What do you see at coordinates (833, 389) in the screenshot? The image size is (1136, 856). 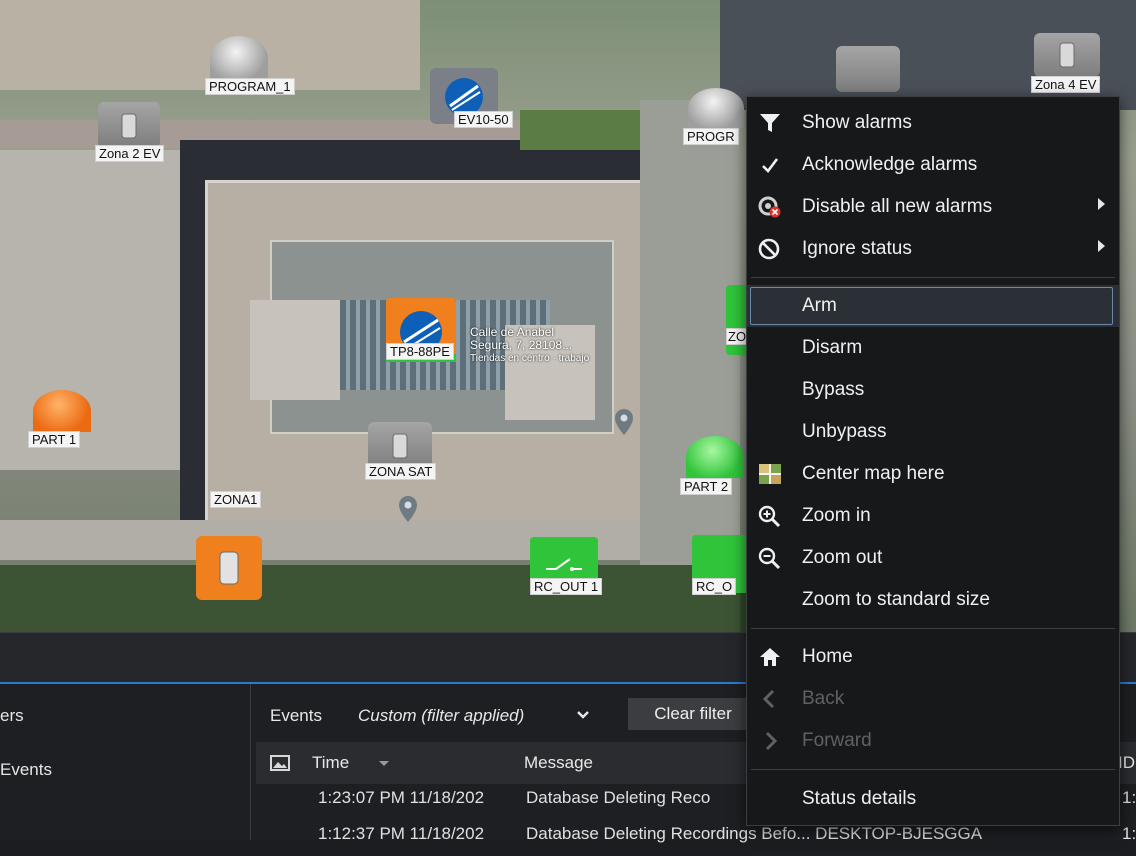 I see `menu-item-label: Bypass` at bounding box center [833, 389].